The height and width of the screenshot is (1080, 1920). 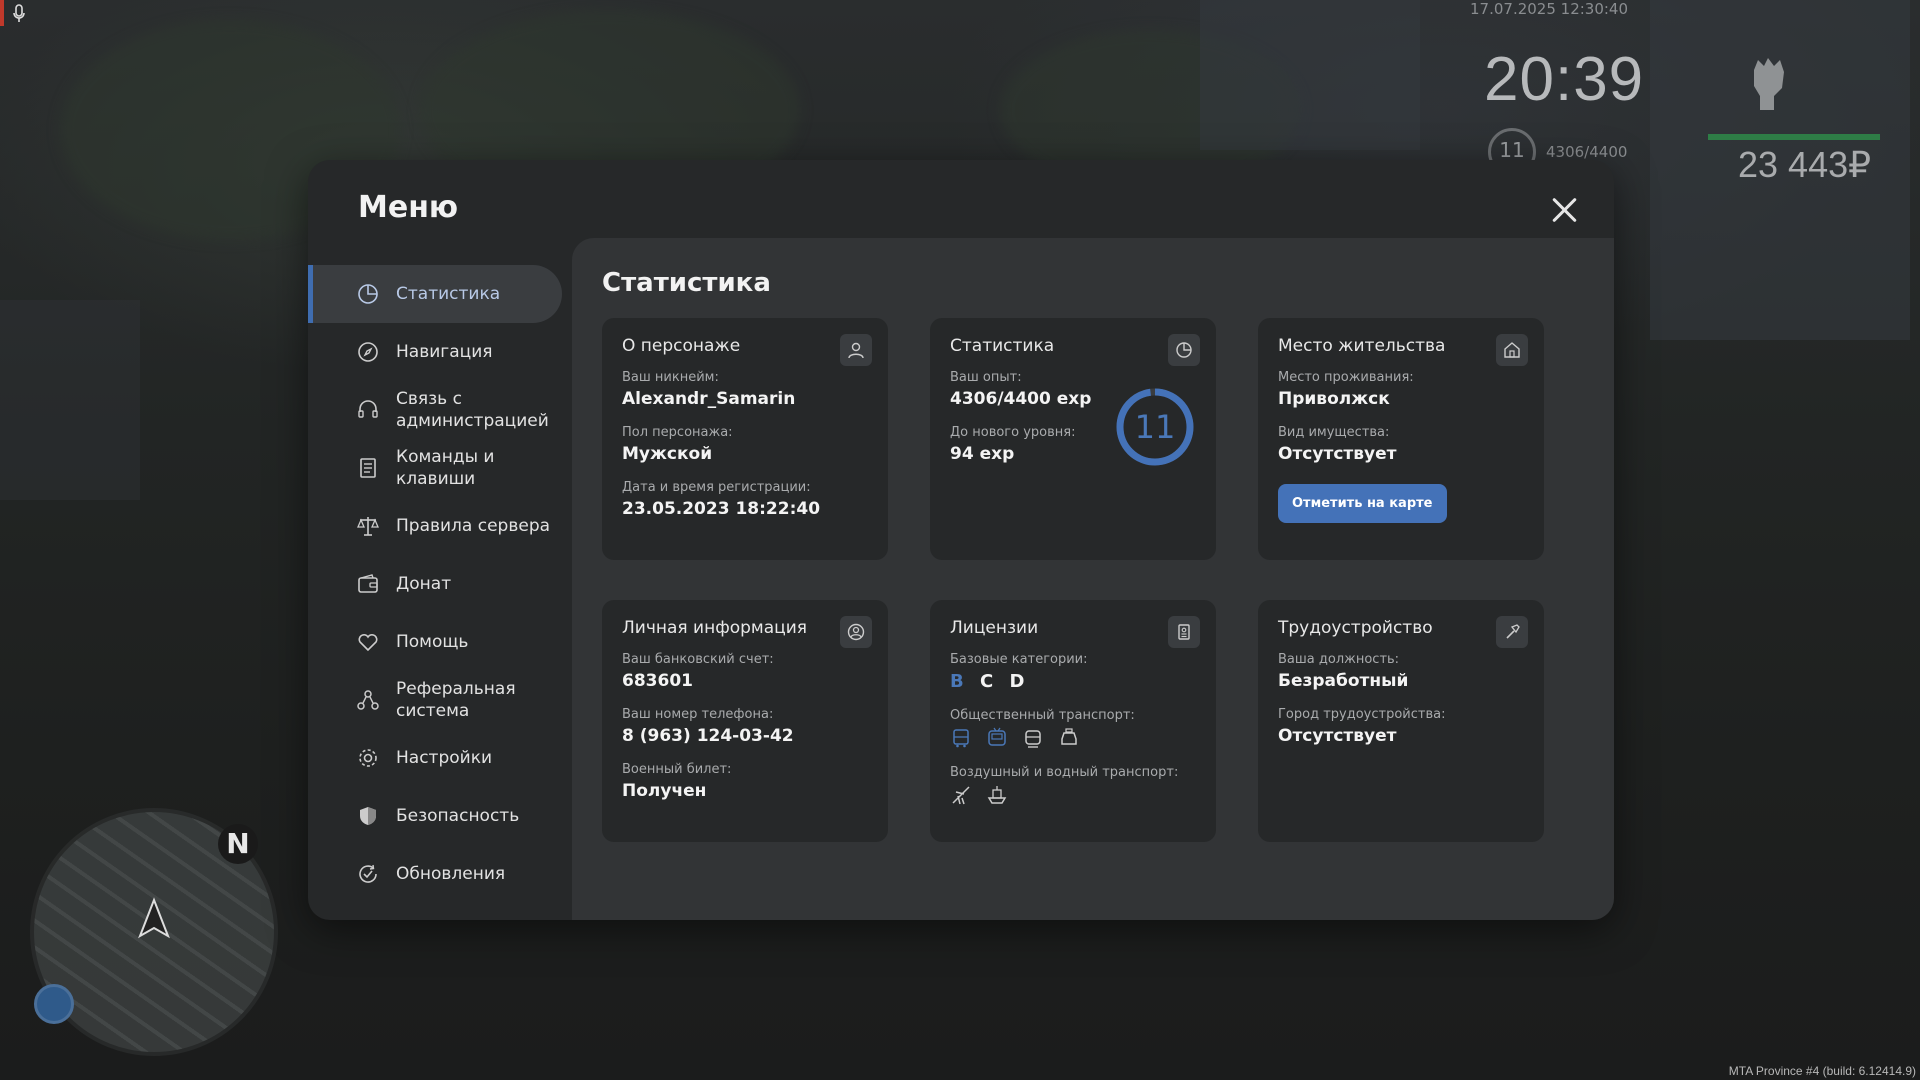 What do you see at coordinates (1564, 210) in the screenshot?
I see `close-button` at bounding box center [1564, 210].